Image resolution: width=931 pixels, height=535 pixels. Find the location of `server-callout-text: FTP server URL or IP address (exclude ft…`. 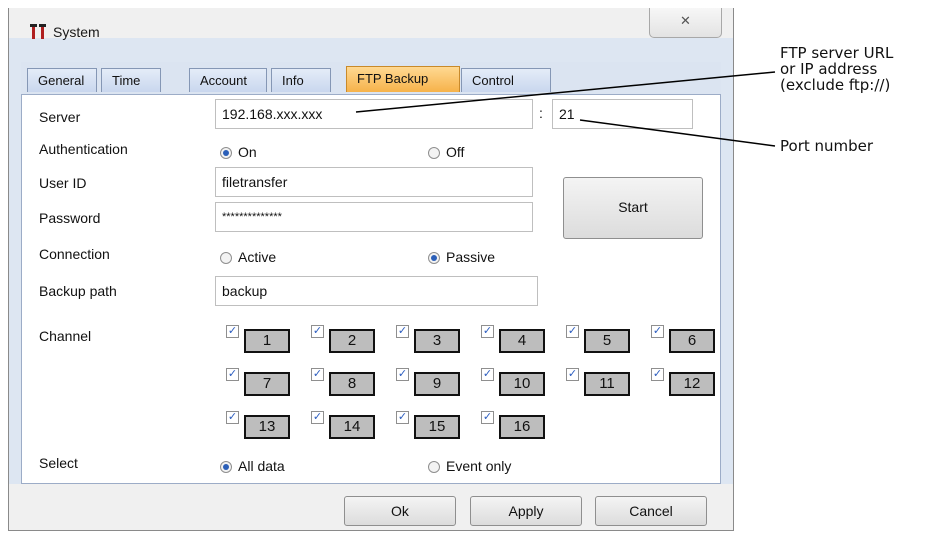

server-callout-text: FTP server URL or IP address (exclude ft… is located at coordinates (837, 69).